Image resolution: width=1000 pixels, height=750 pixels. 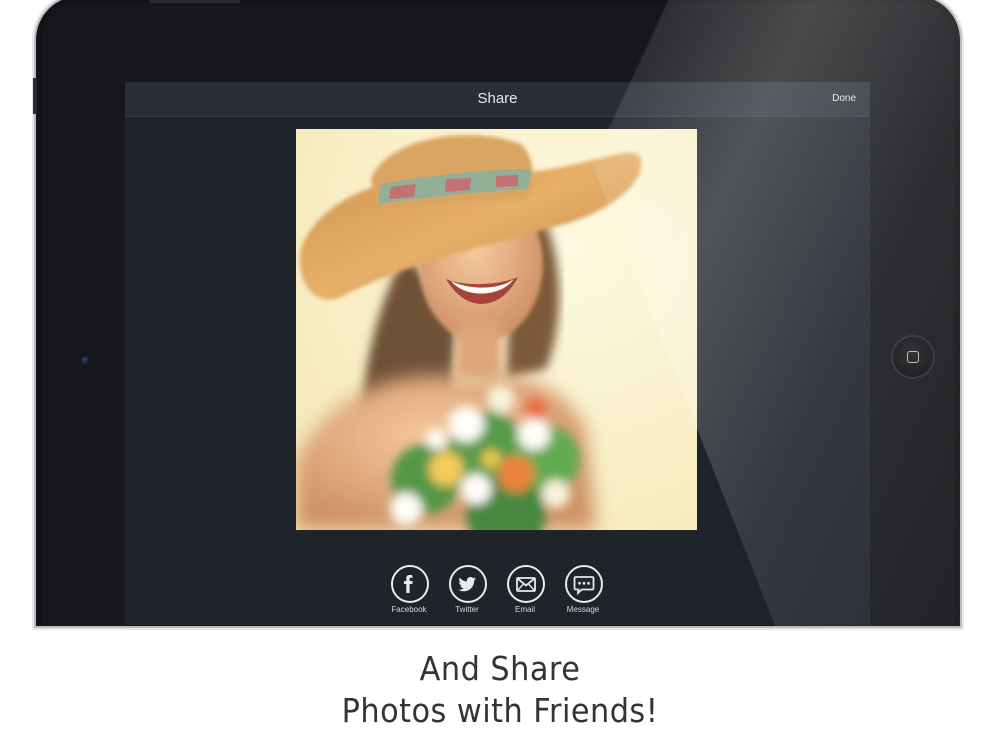 What do you see at coordinates (524, 609) in the screenshot?
I see `share-email-label: Email` at bounding box center [524, 609].